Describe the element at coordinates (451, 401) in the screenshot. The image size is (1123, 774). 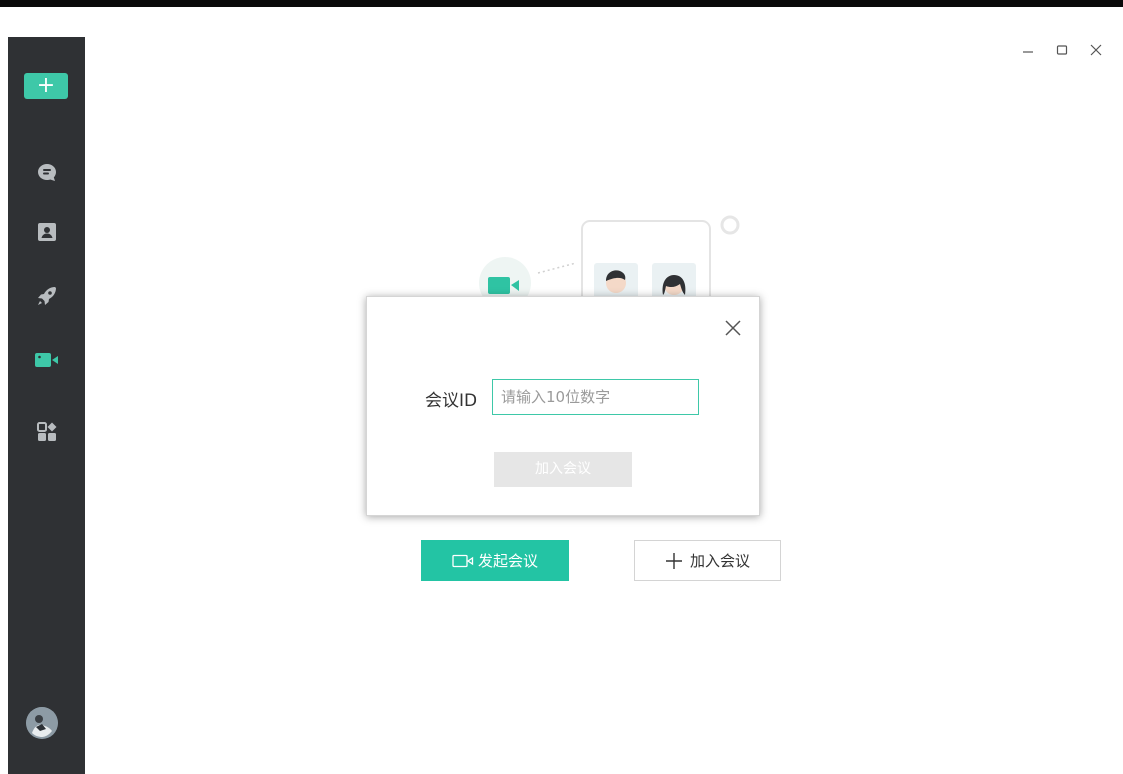
I see `meeting-id-label: 会议ID` at that location.